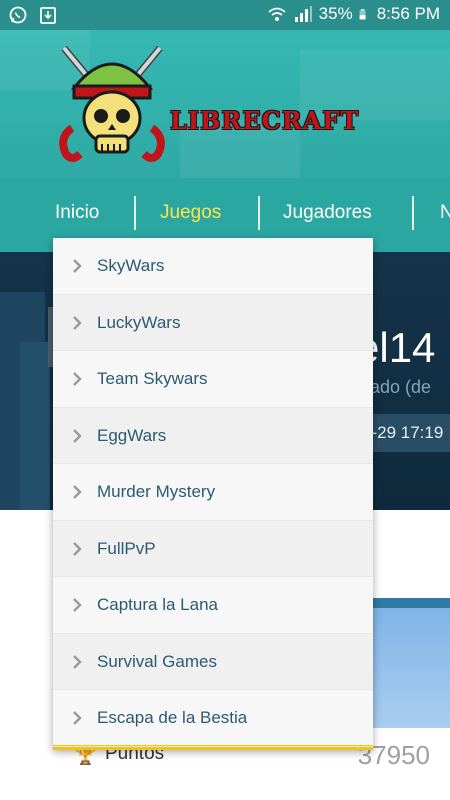 The height and width of the screenshot is (800, 450). I want to click on dropdown-item-label: Survival Games, so click(157, 661).